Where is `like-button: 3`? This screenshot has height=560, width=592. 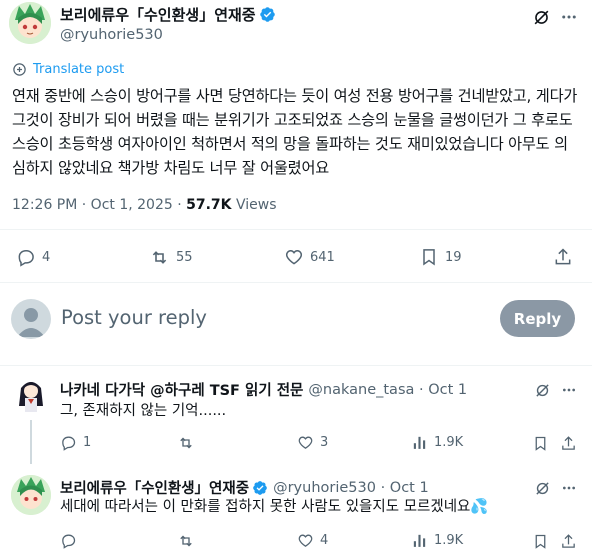 like-button: 3 is located at coordinates (312, 442).